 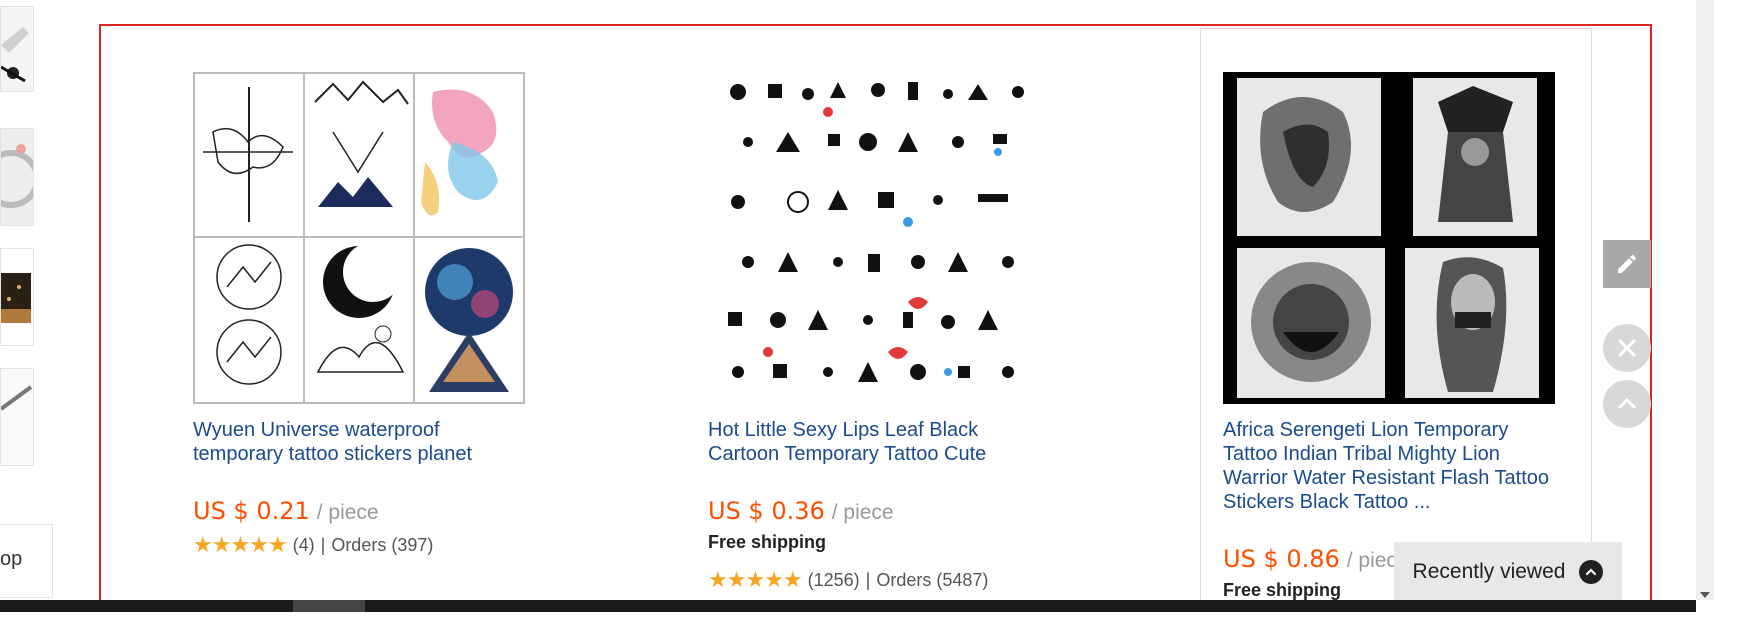 What do you see at coordinates (1281, 559) in the screenshot?
I see `product-price-3: US $ 0.86` at bounding box center [1281, 559].